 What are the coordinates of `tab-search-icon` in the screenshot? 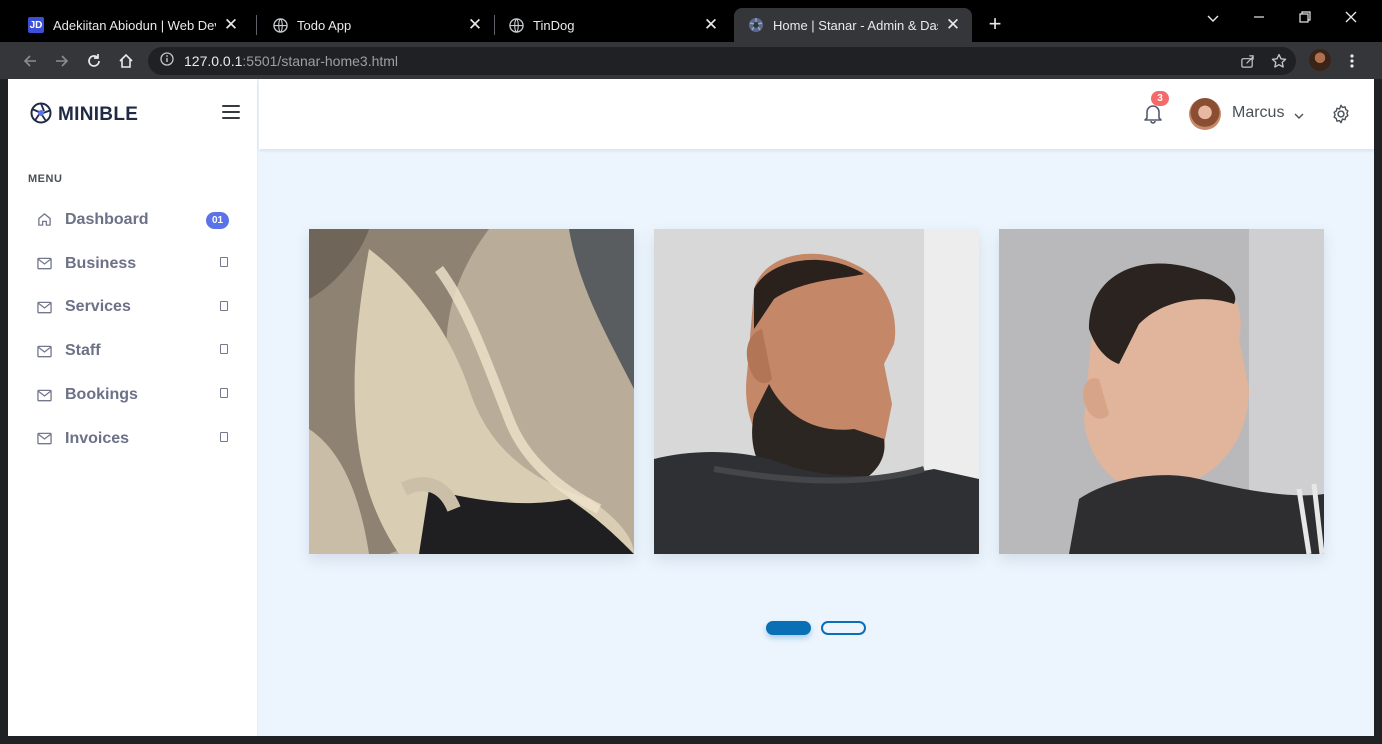 It's located at (1213, 19).